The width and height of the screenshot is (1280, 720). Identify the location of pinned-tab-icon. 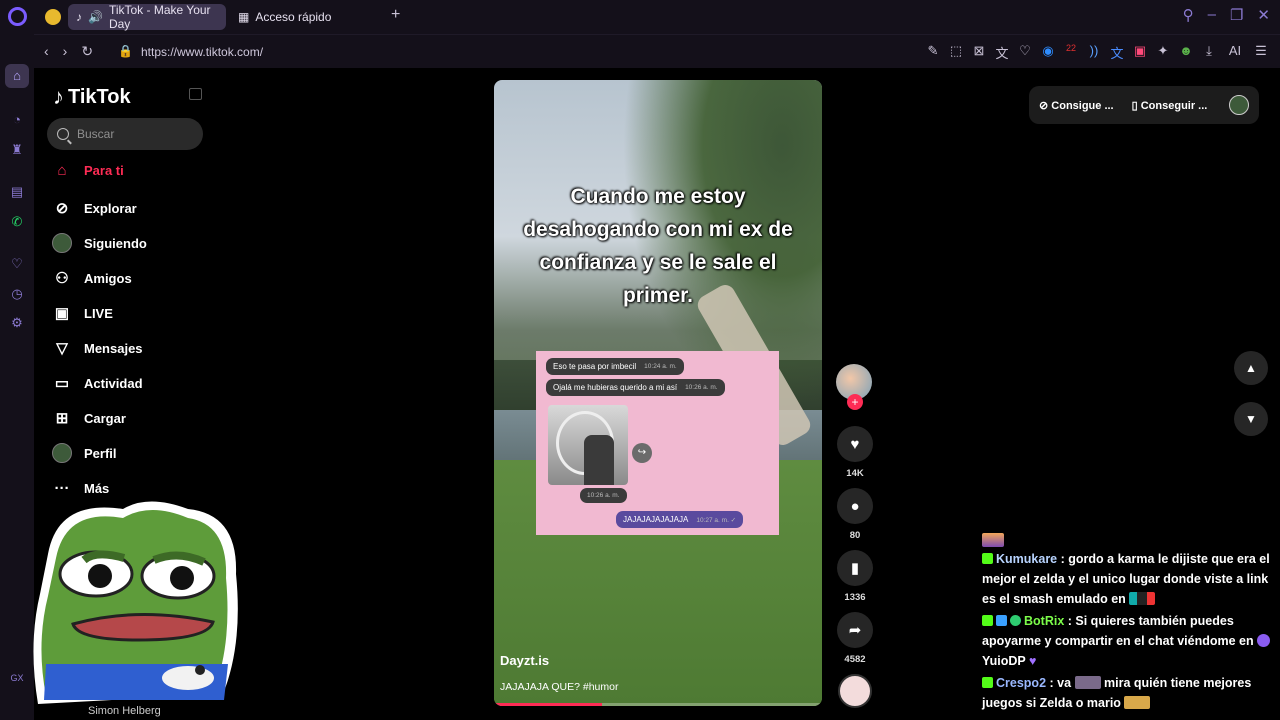
(53, 17).